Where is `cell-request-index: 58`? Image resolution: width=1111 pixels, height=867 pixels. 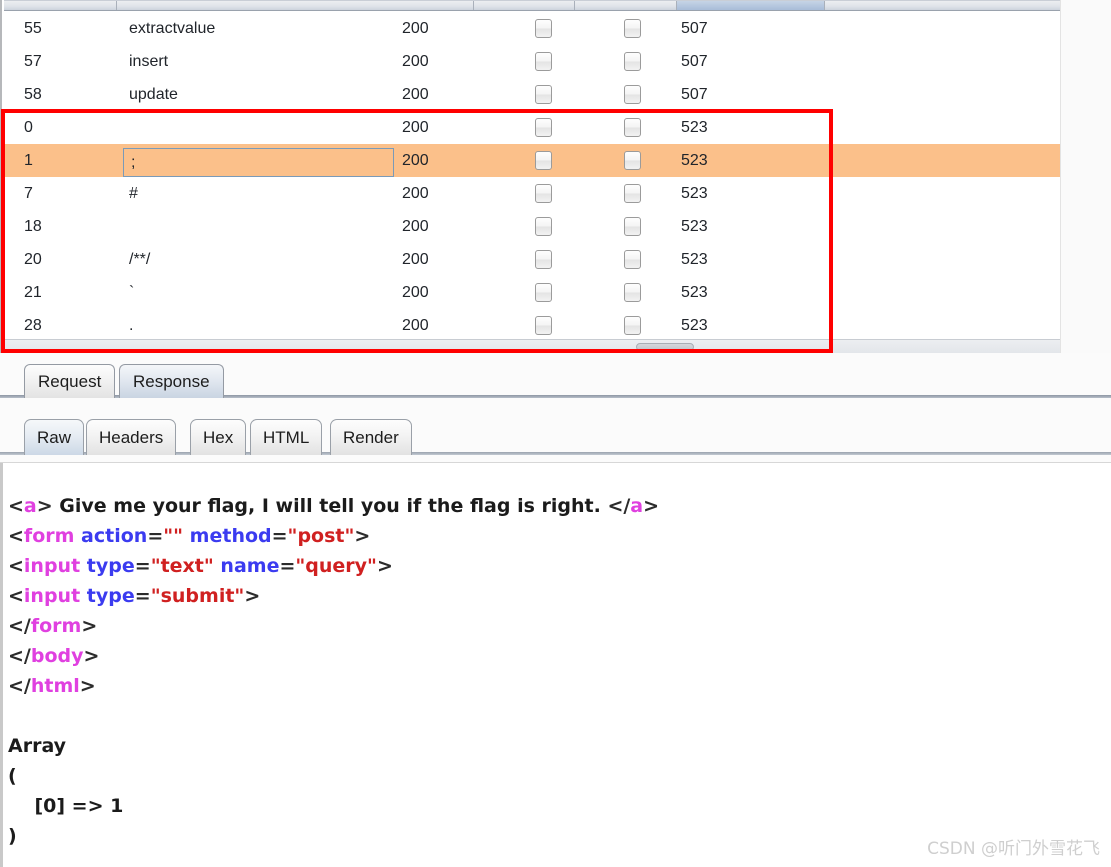
cell-request-index: 58 is located at coordinates (33, 94).